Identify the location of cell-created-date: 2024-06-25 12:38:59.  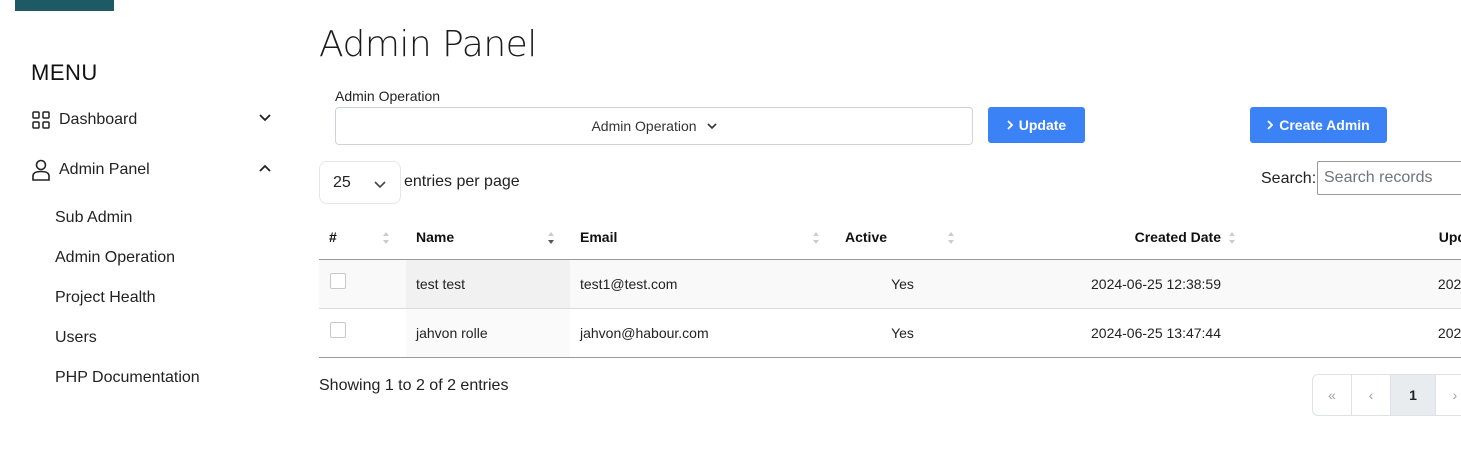
(1110, 284).